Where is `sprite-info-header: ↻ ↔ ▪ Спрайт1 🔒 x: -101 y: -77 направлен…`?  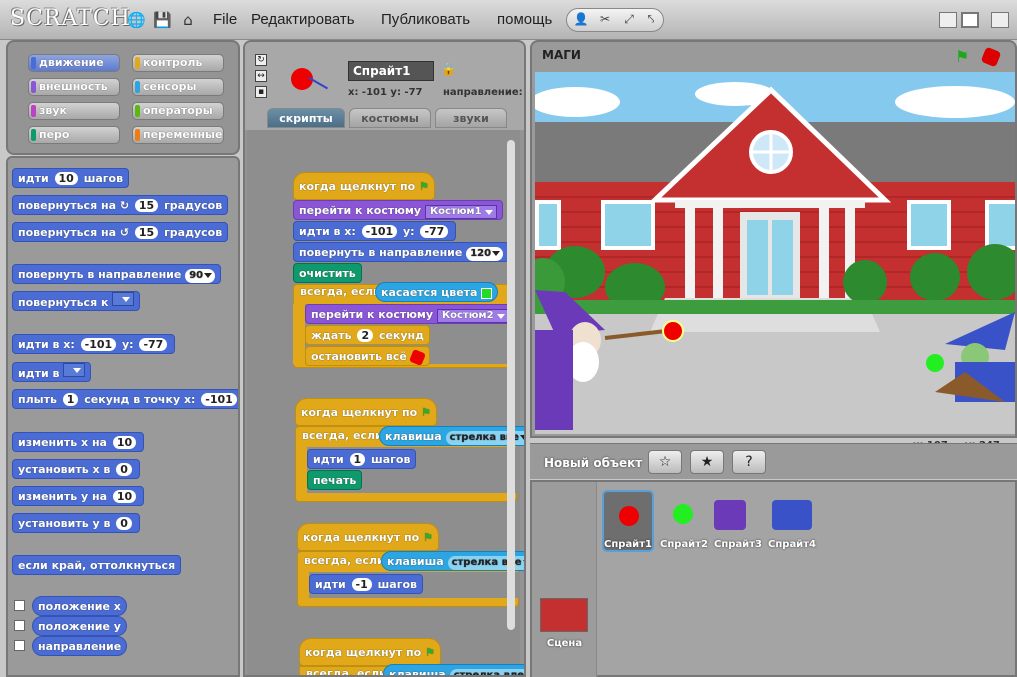 sprite-info-header: ↻ ↔ ▪ Спрайт1 🔒 x: -101 y: -77 направлен… is located at coordinates (384, 86).